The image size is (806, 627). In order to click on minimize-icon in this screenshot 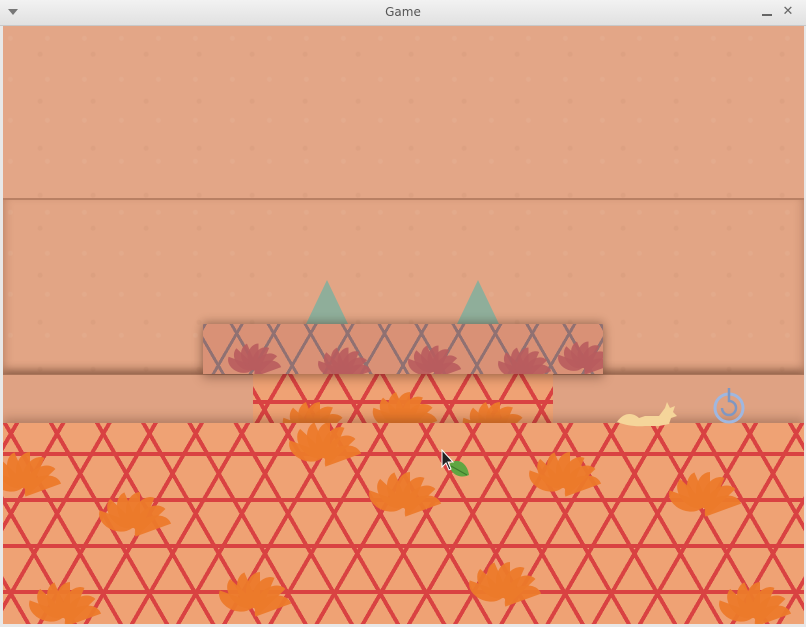, I will do `click(767, 12)`.